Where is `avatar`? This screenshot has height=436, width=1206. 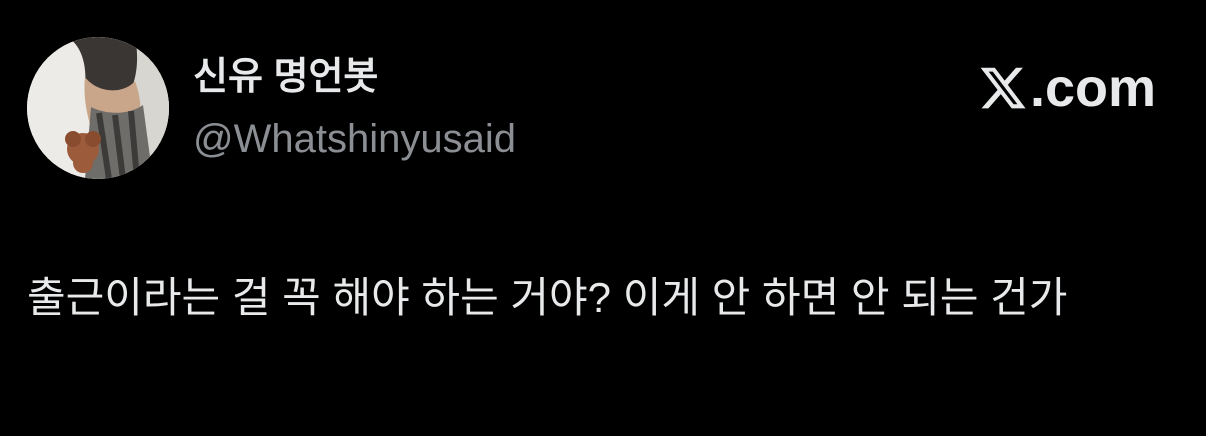
avatar is located at coordinates (98, 108).